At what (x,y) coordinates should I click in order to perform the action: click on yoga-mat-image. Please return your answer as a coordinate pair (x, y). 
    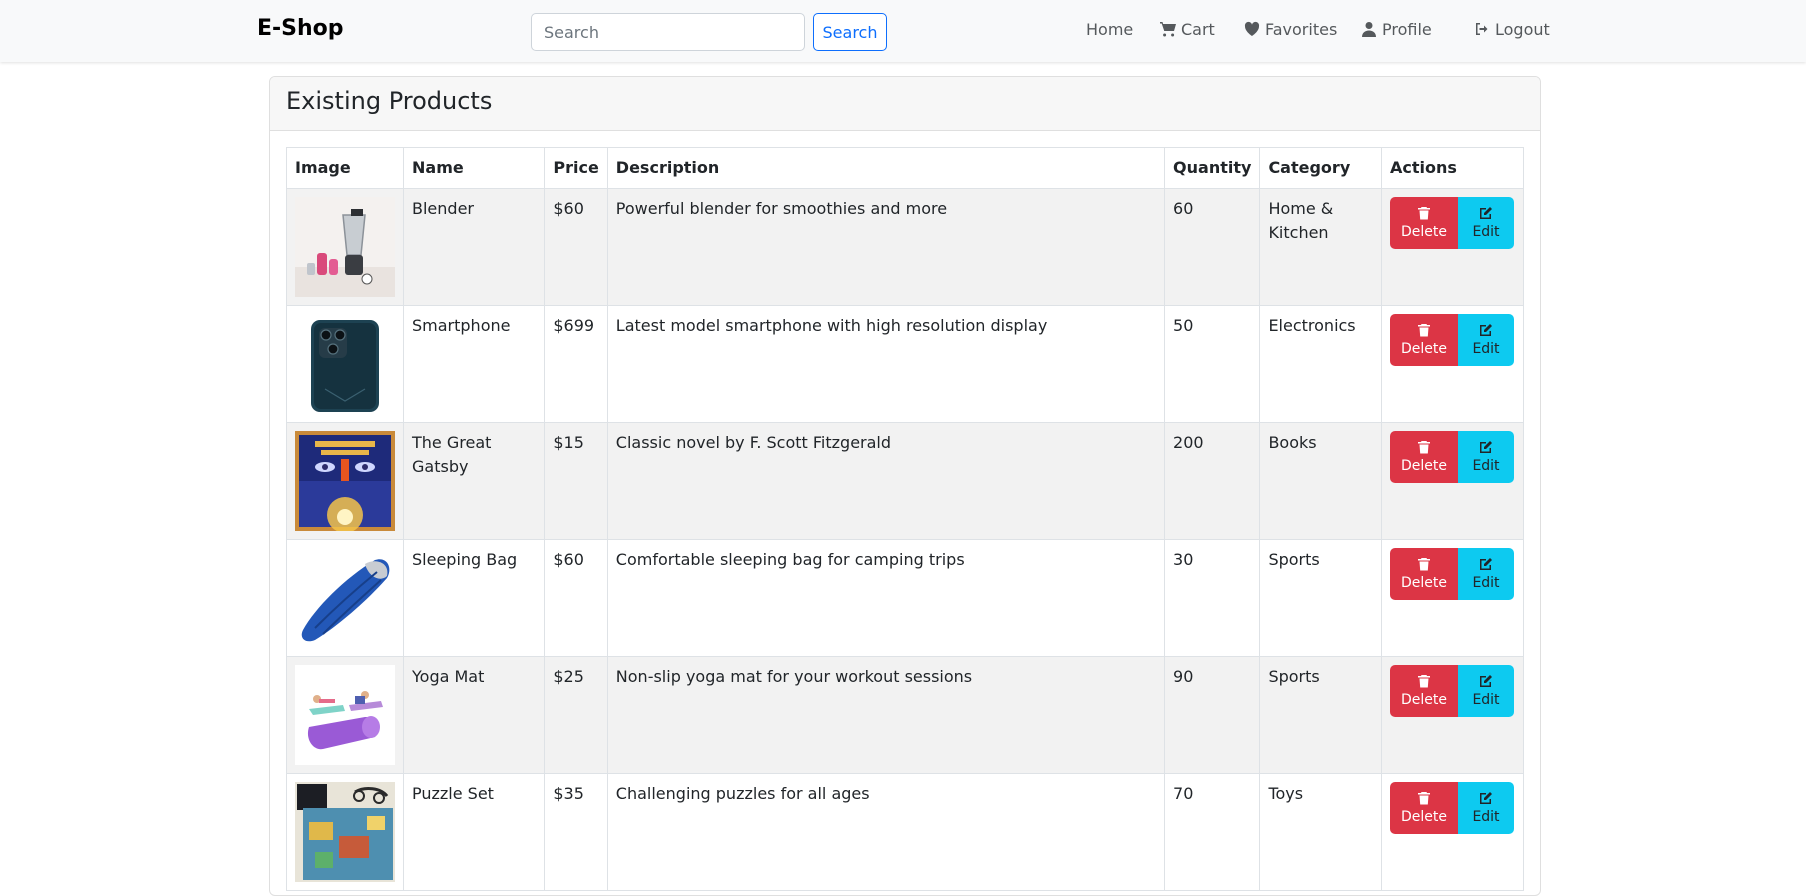
    Looking at the image, I should click on (345, 715).